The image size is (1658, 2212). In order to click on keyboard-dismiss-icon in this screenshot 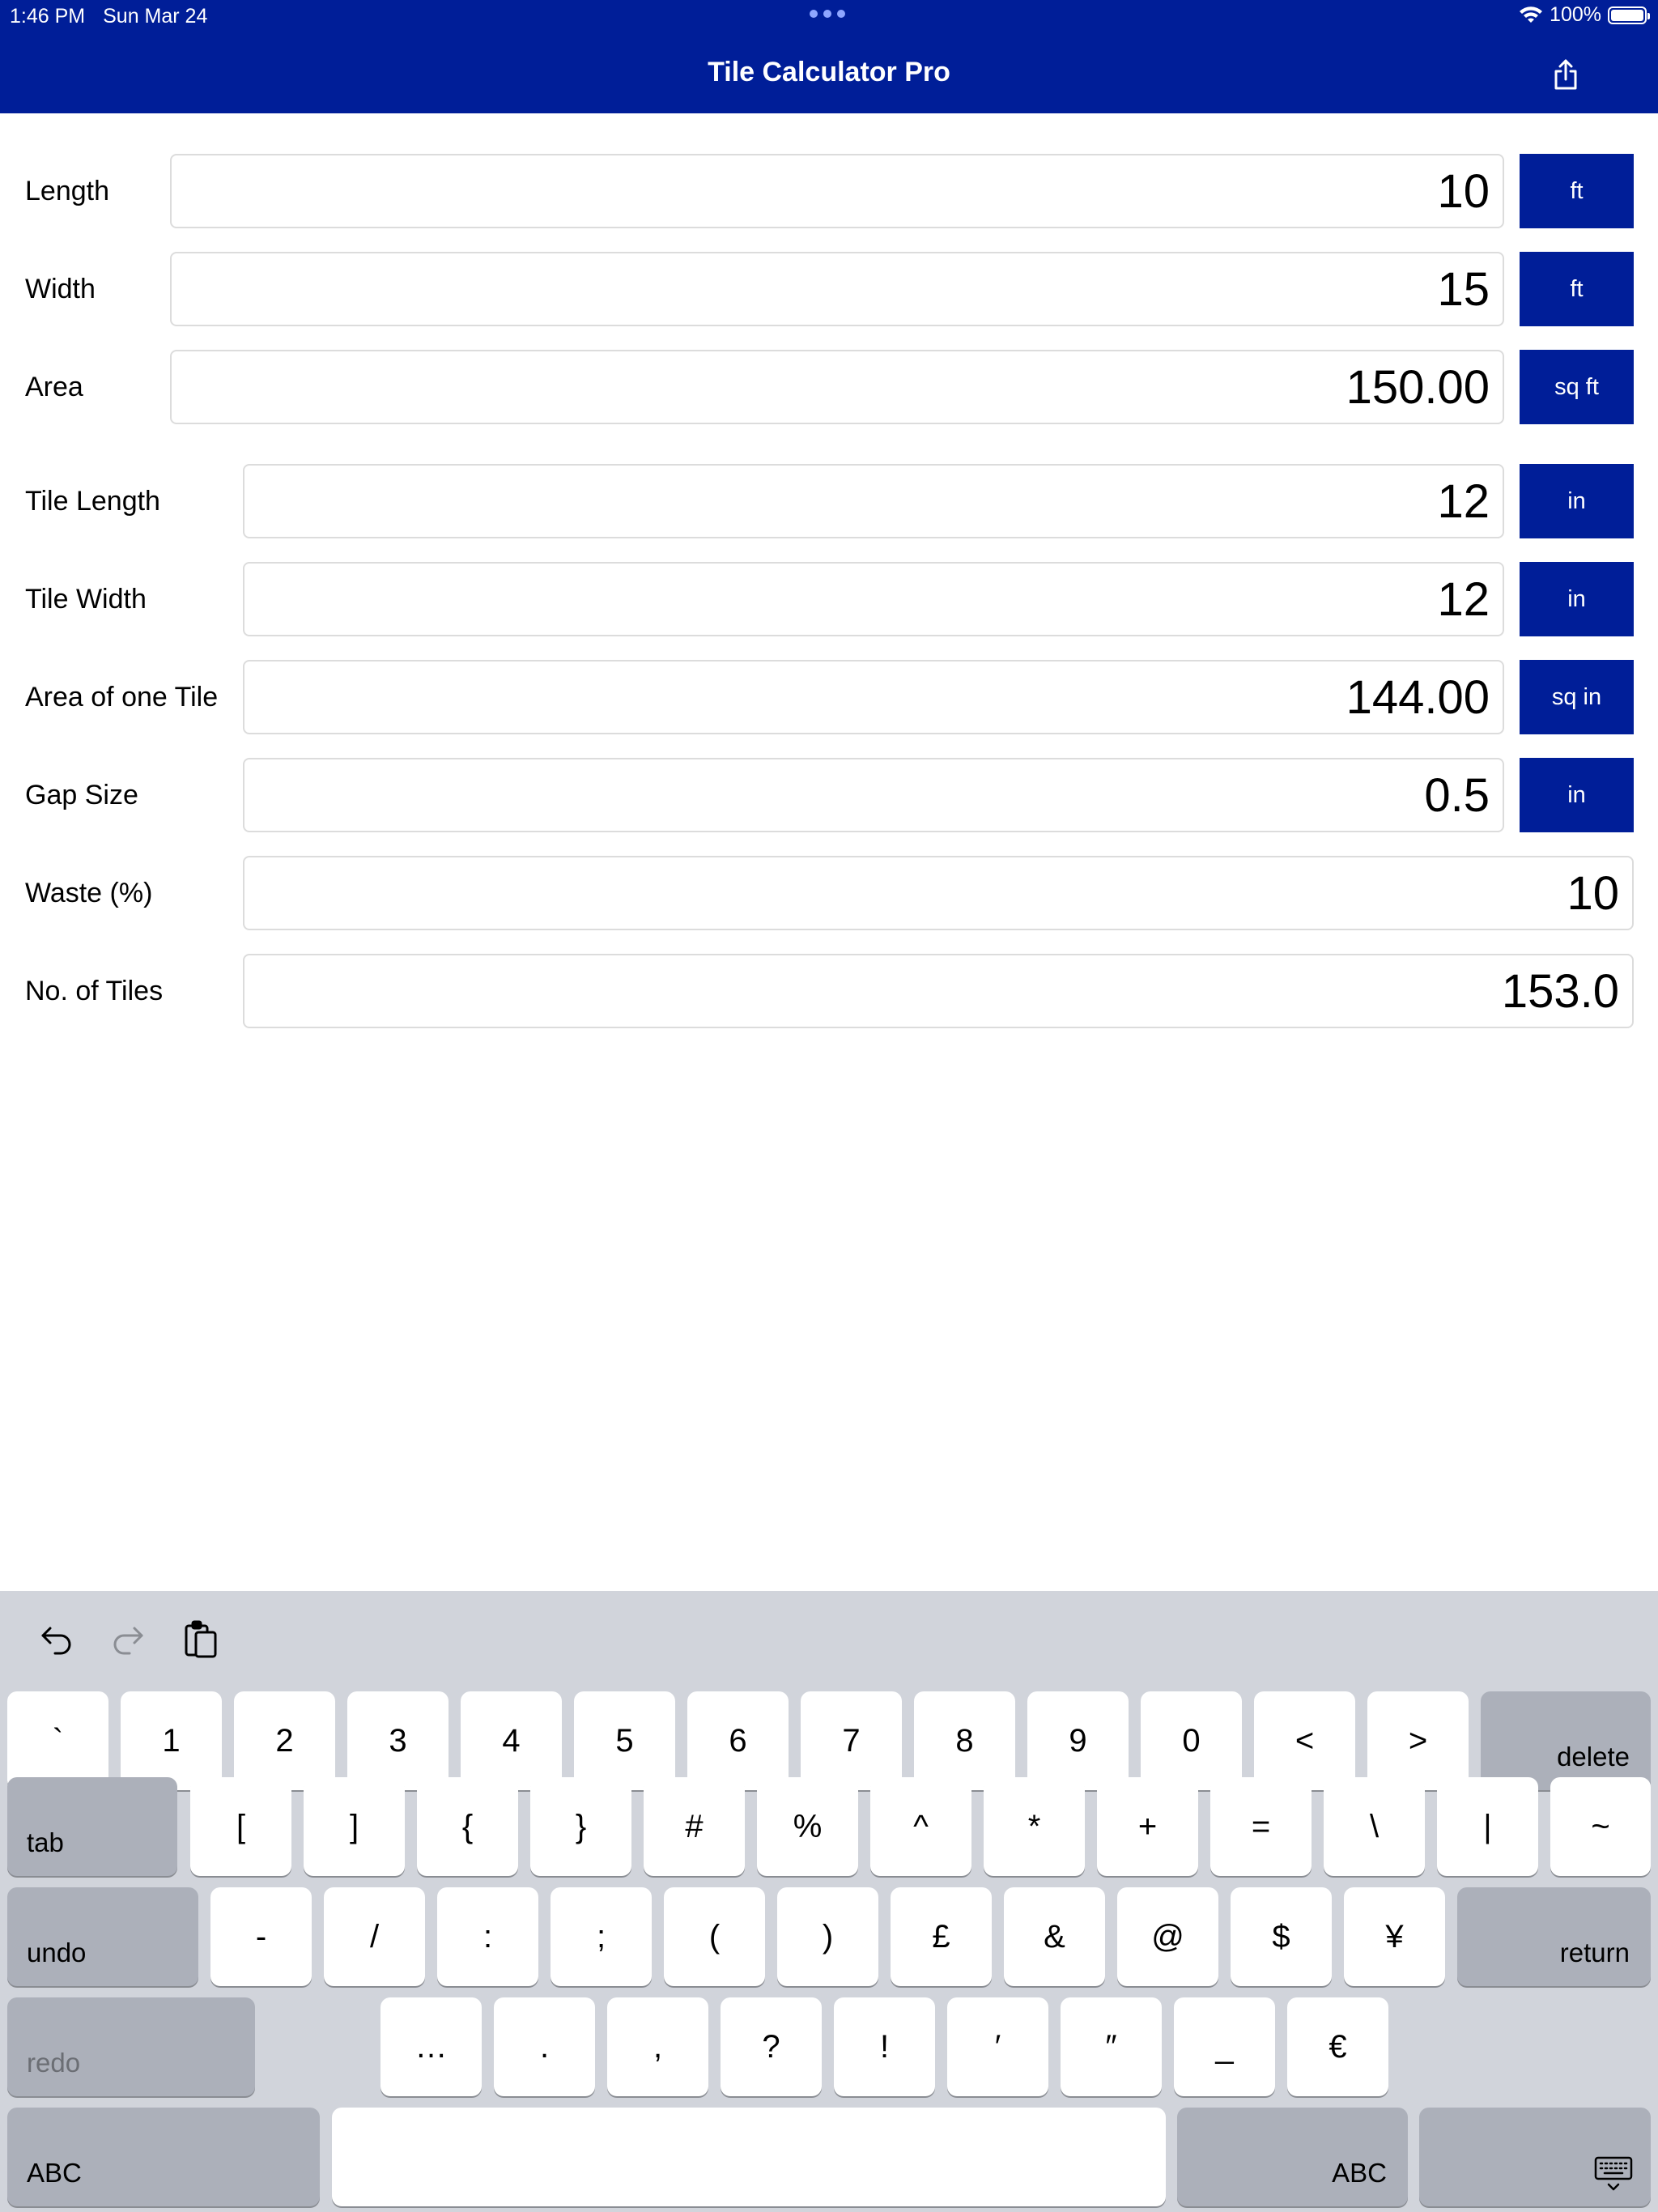, I will do `click(1535, 2157)`.